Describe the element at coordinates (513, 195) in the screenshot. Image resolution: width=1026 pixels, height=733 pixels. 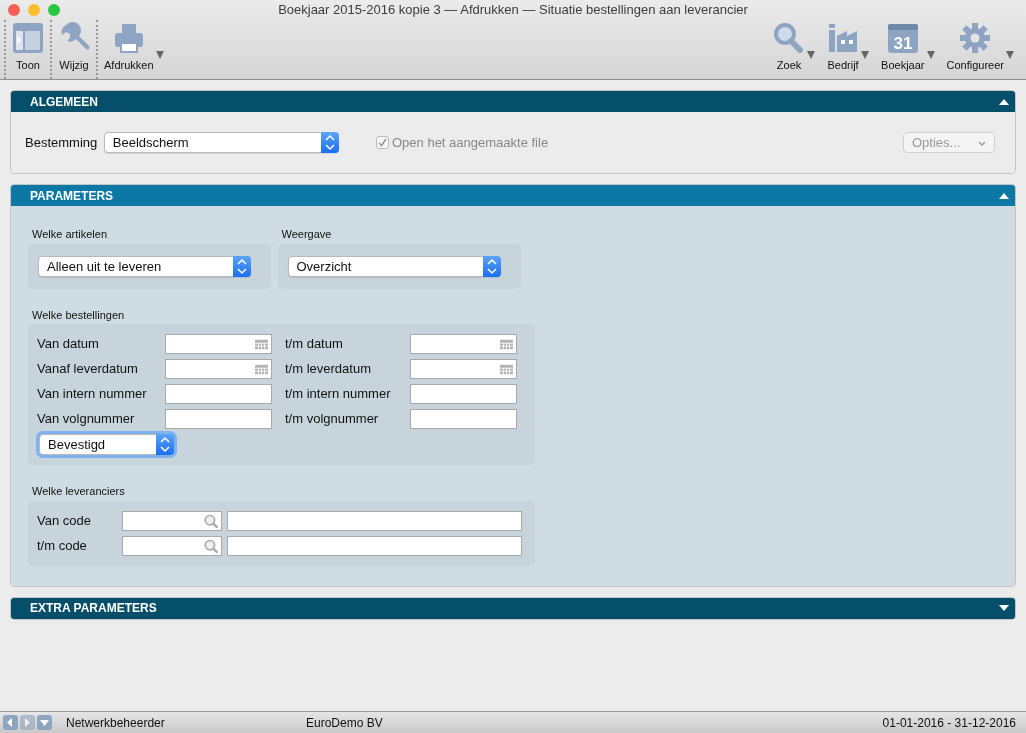
I see `section-header: PARAMETERS` at that location.